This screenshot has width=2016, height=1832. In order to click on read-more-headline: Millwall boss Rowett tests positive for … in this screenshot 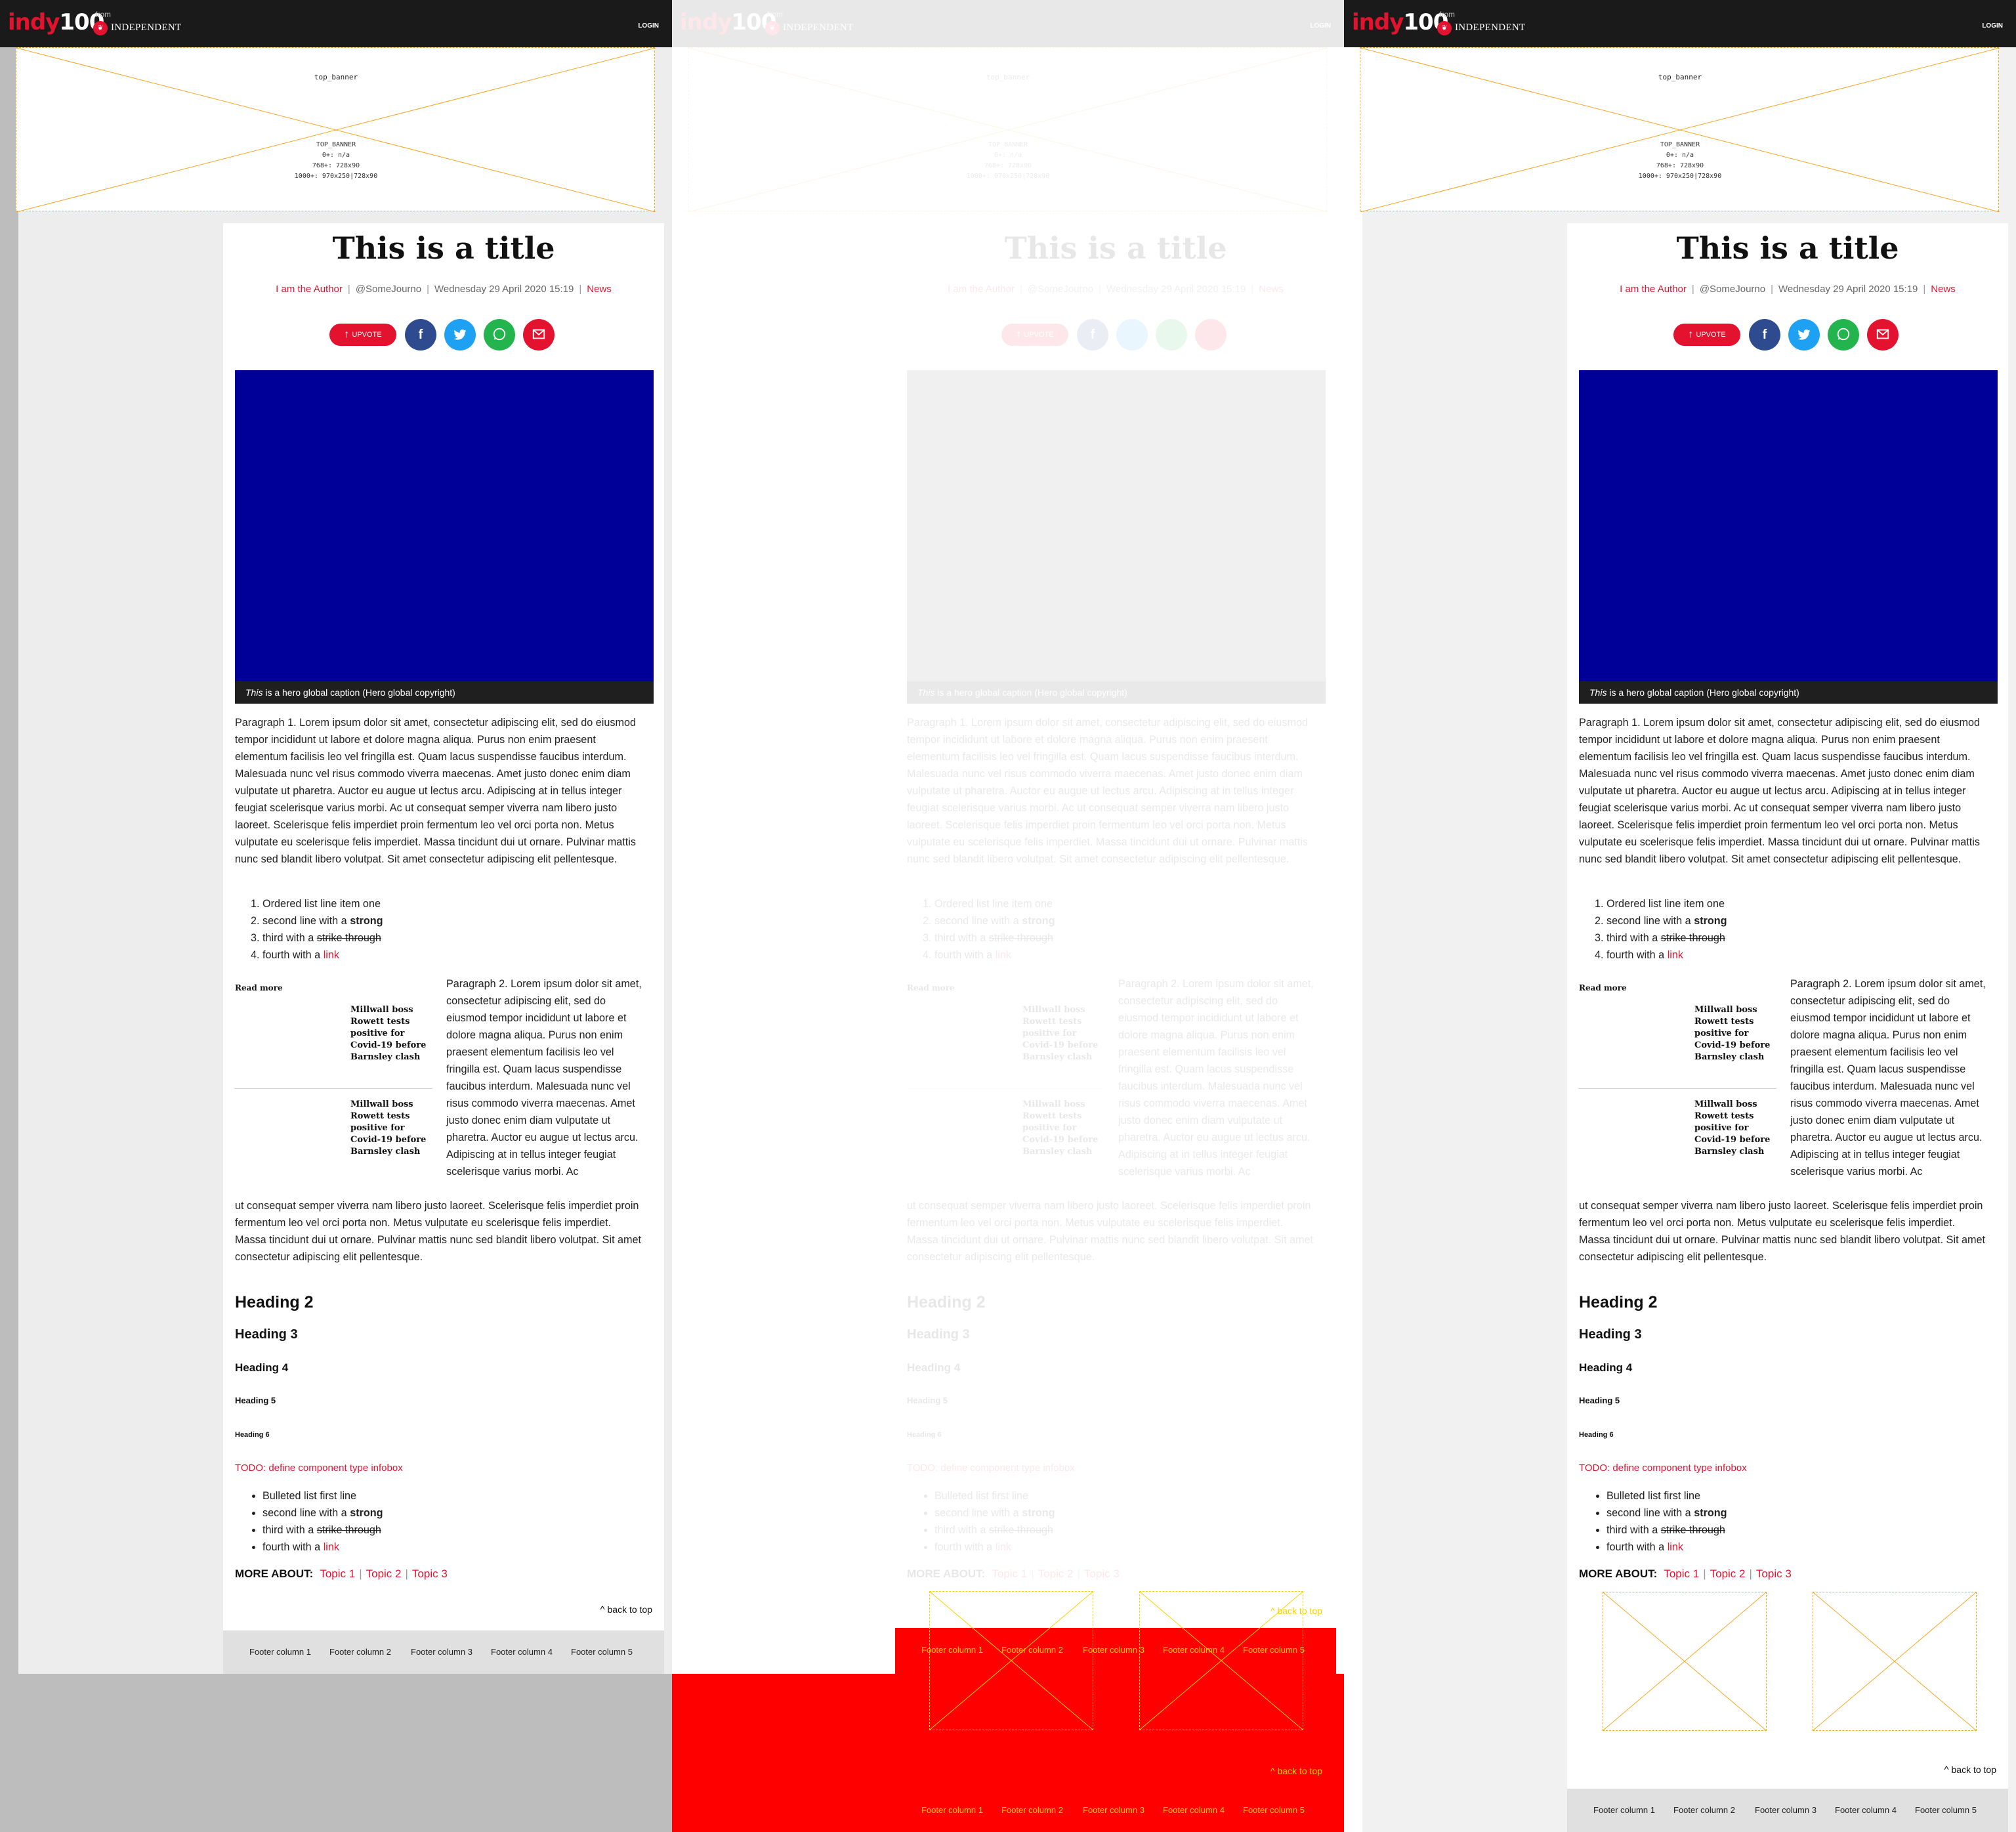, I will do `click(388, 1128)`.